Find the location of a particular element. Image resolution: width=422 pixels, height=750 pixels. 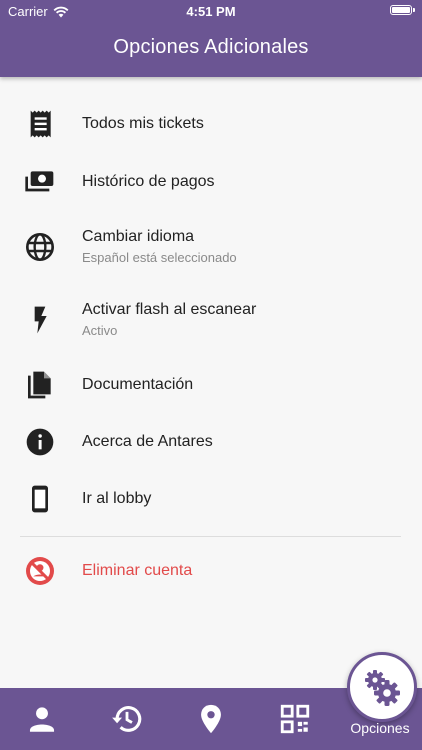

qr-code-icon is located at coordinates (295, 719).